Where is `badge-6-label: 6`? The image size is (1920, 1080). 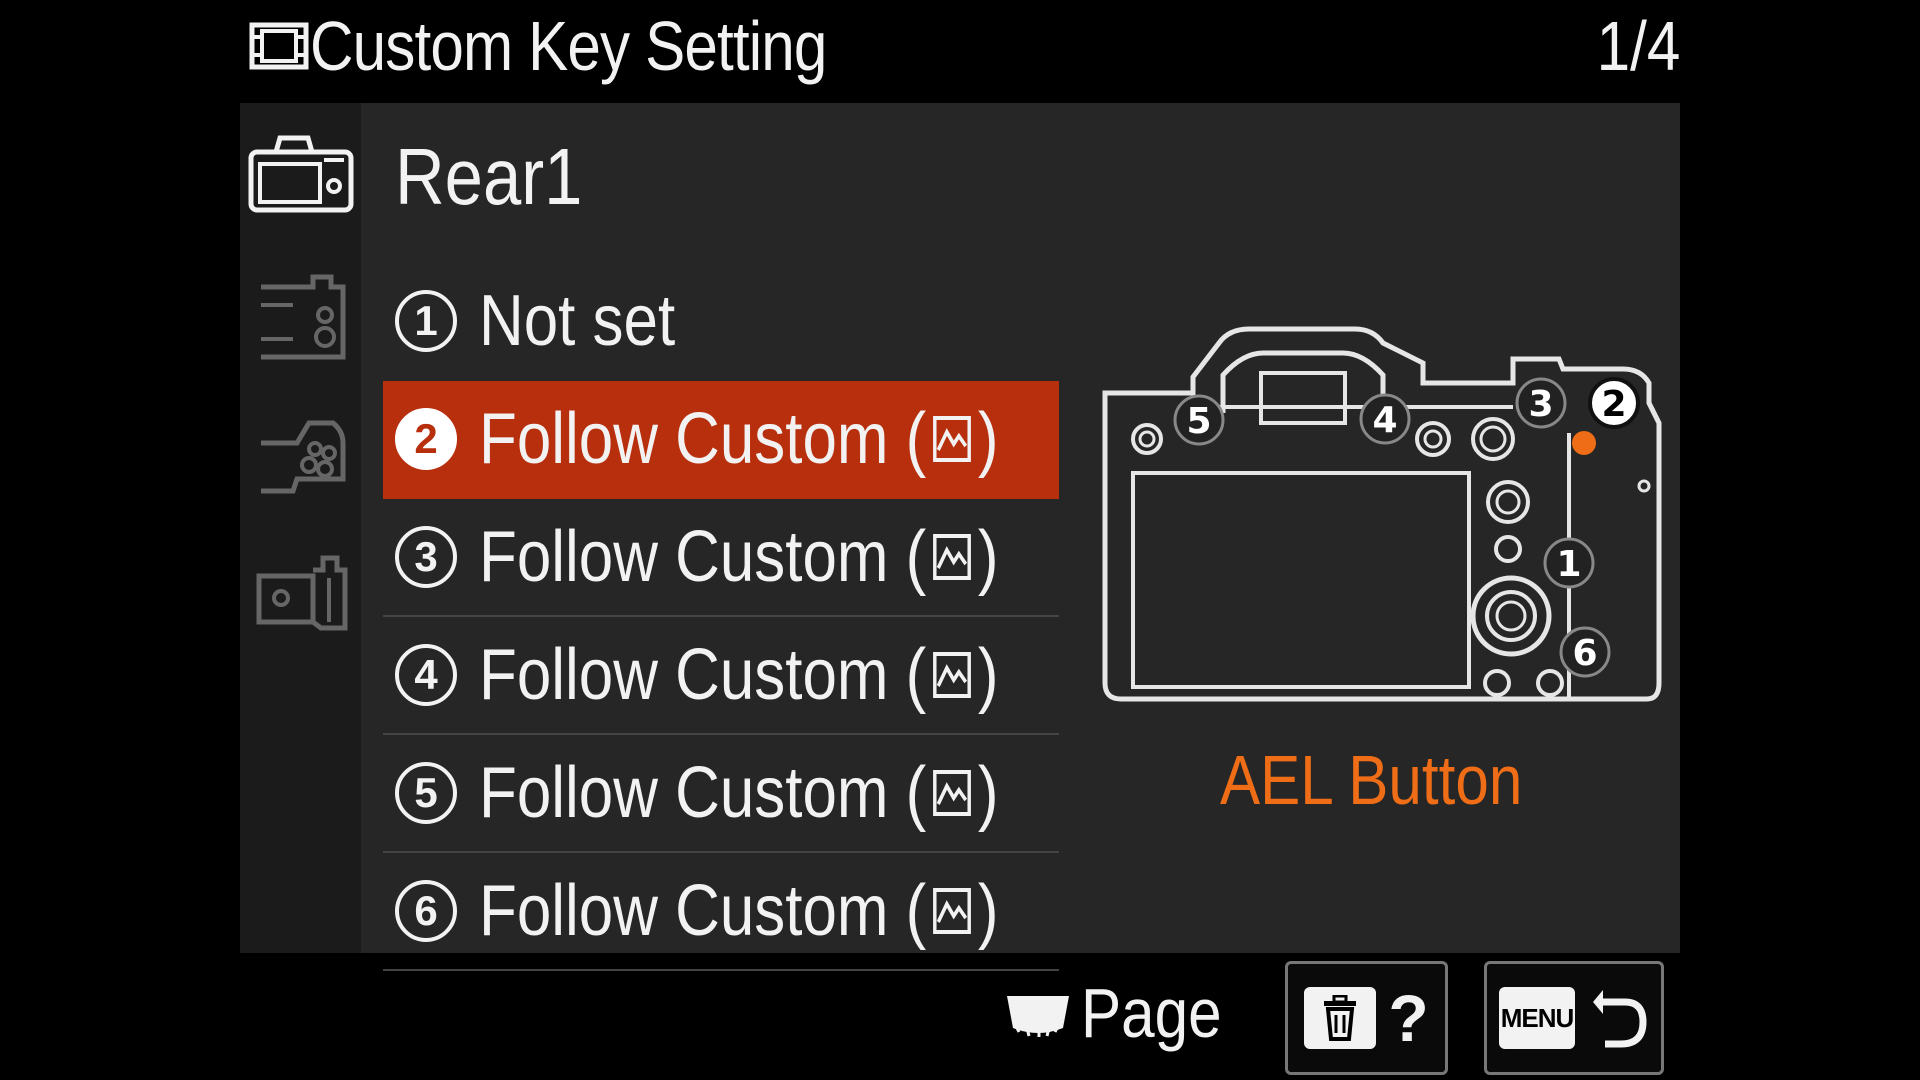
badge-6-label: 6 is located at coordinates (1584, 653).